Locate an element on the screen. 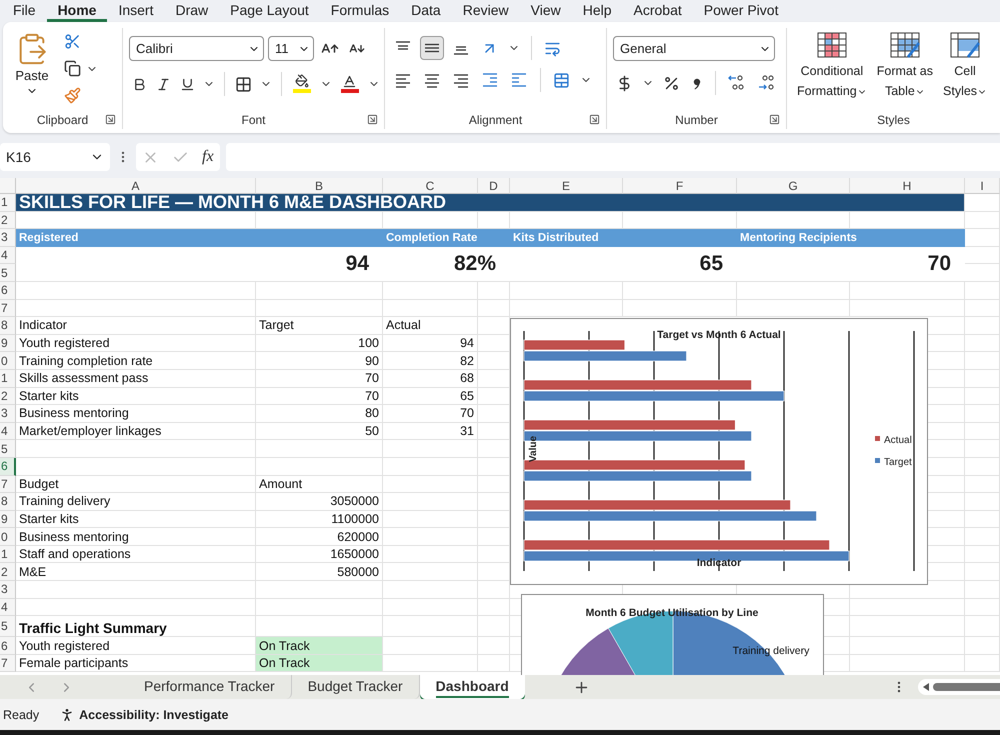  styles-button: Format as Table is located at coordinates (905, 70).